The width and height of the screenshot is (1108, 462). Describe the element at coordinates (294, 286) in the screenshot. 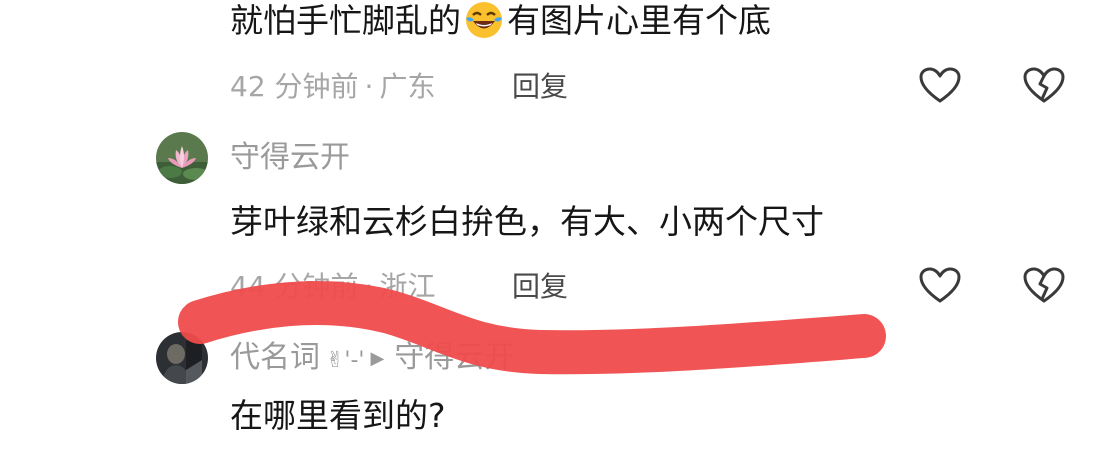

I see `comment-time: 44 分钟前` at that location.